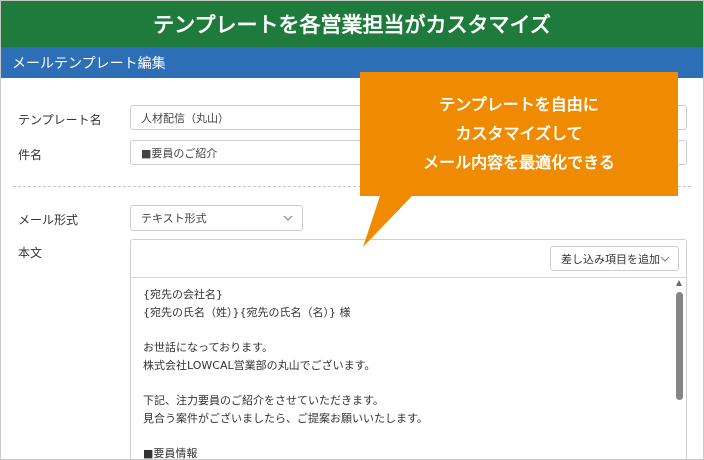  What do you see at coordinates (48, 220) in the screenshot?
I see `mail-format-label: メール形式` at bounding box center [48, 220].